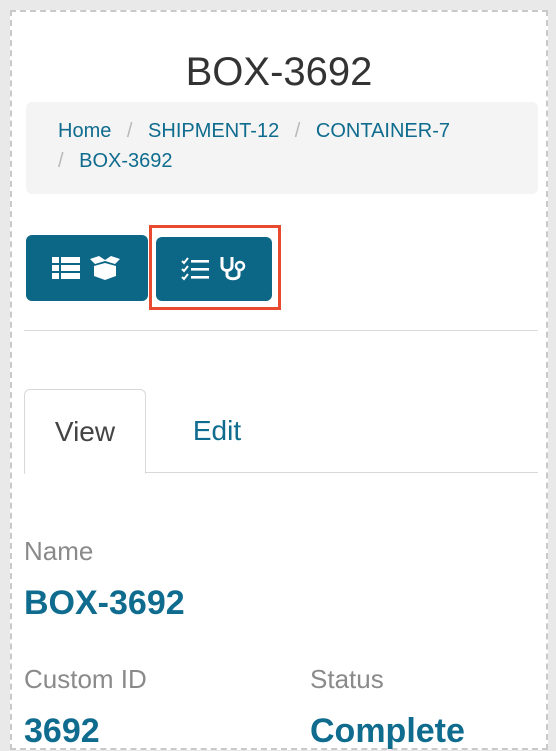 Image resolution: width=556 pixels, height=751 pixels. I want to click on status-label: Status, so click(347, 679).